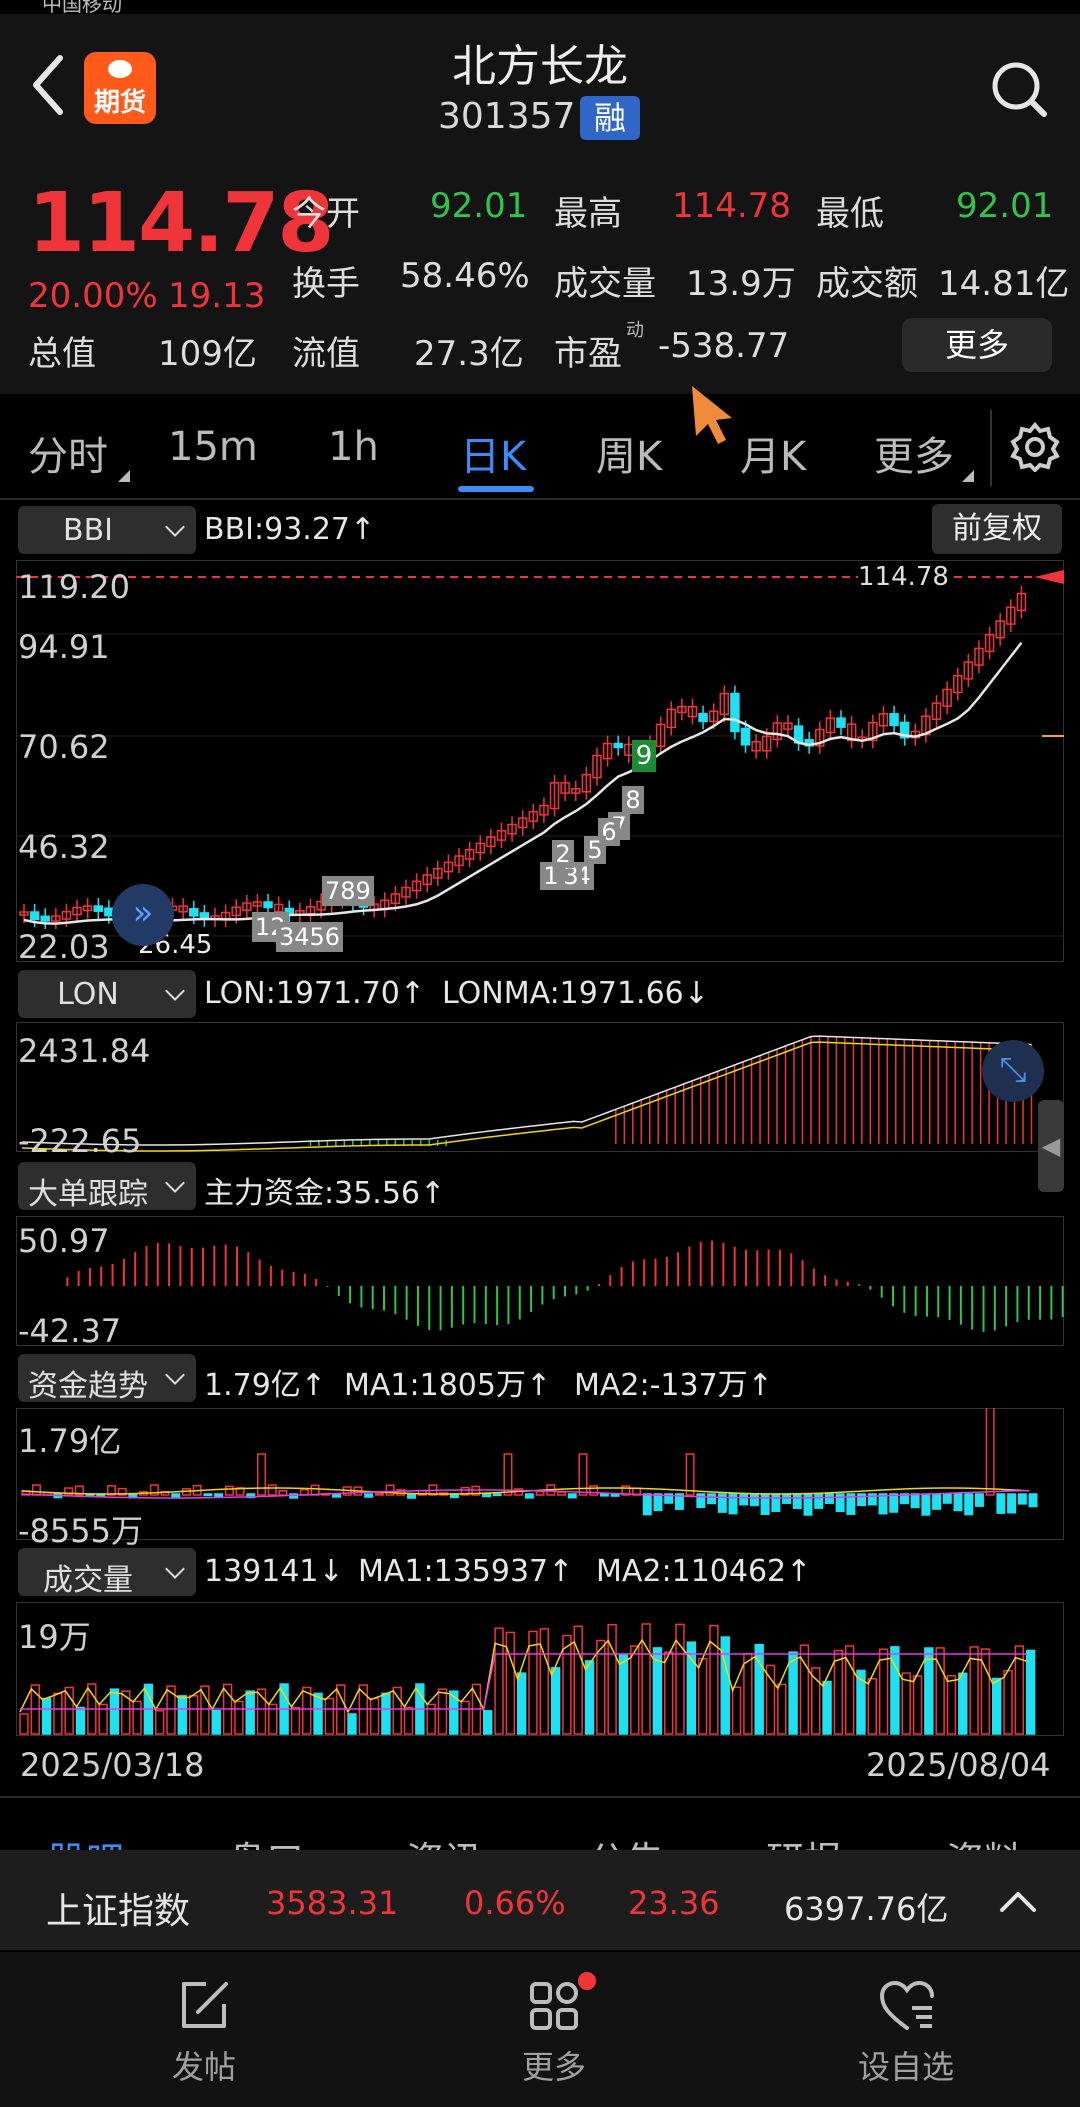 The height and width of the screenshot is (2107, 1080). I want to click on last-price-arrow, so click(1049, 577).